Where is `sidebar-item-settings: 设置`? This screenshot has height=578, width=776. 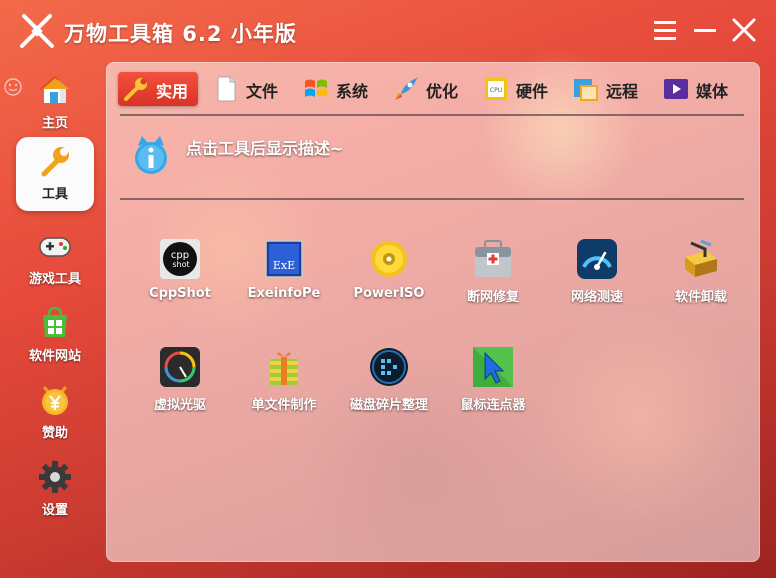
sidebar-item-settings: 设置 is located at coordinates (55, 490).